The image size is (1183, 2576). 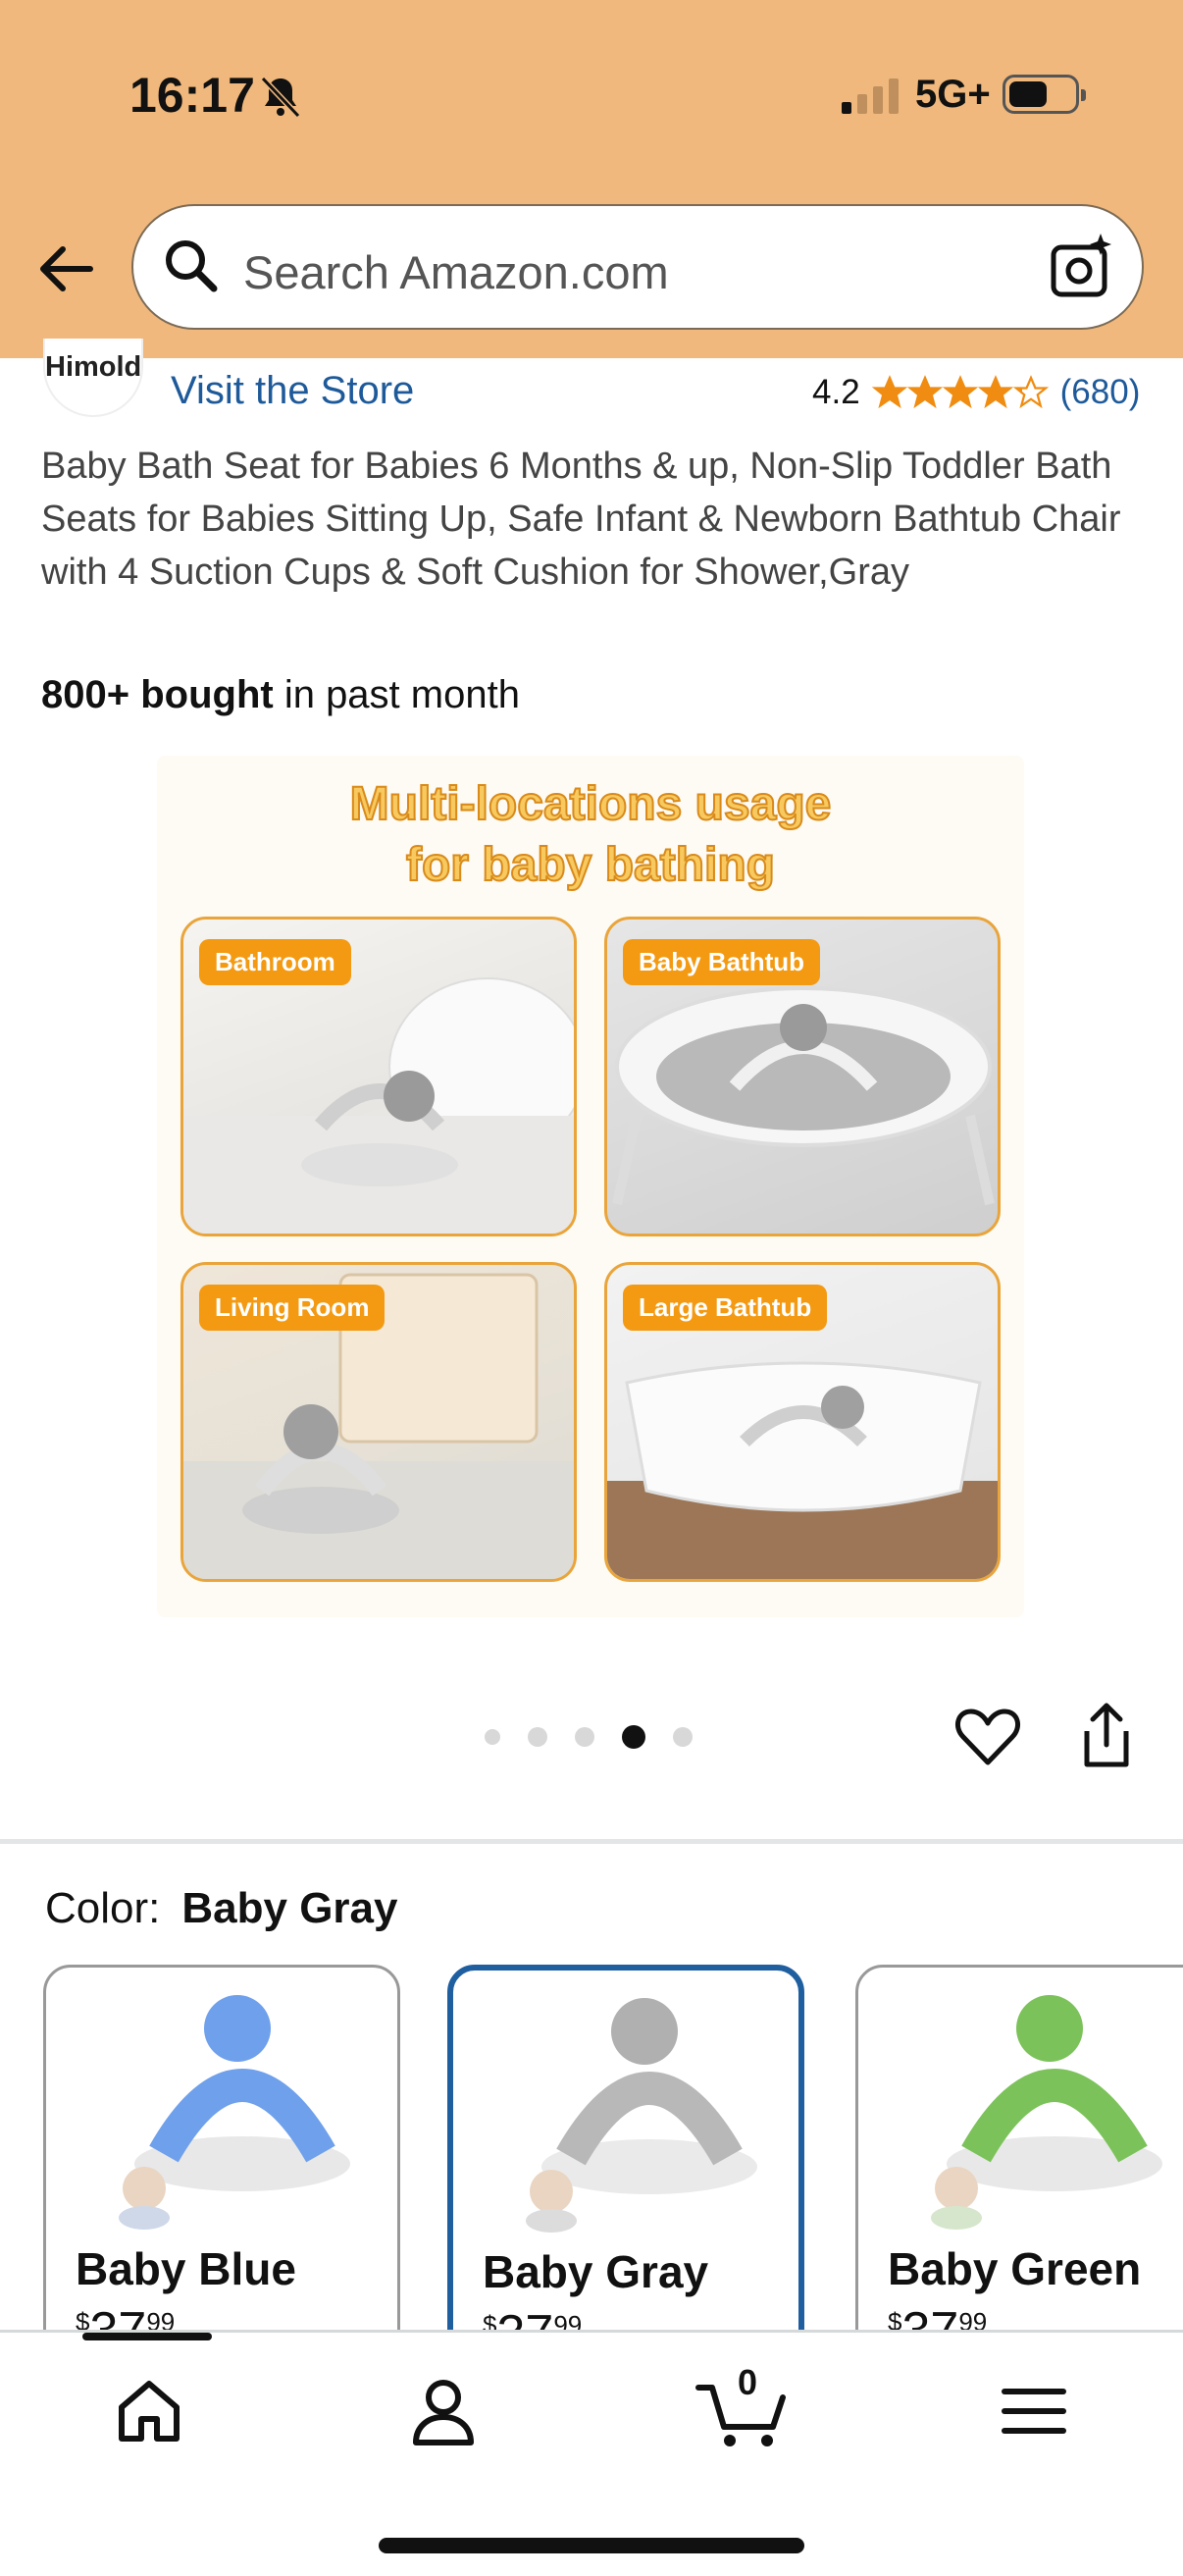 I want to click on share-icon, so click(x=1106, y=1736).